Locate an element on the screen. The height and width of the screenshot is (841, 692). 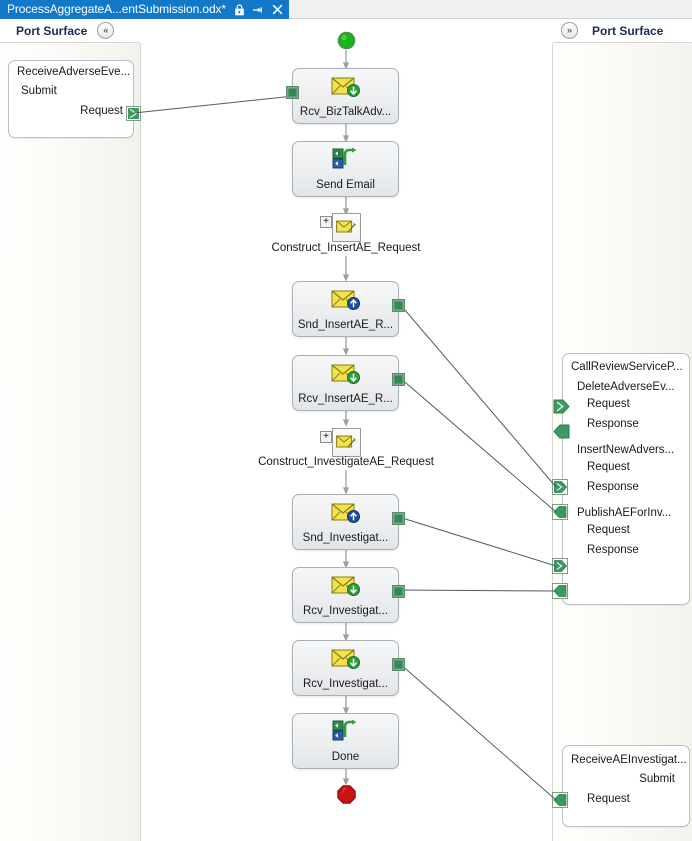
begin-shape-icon is located at coordinates (346, 40).